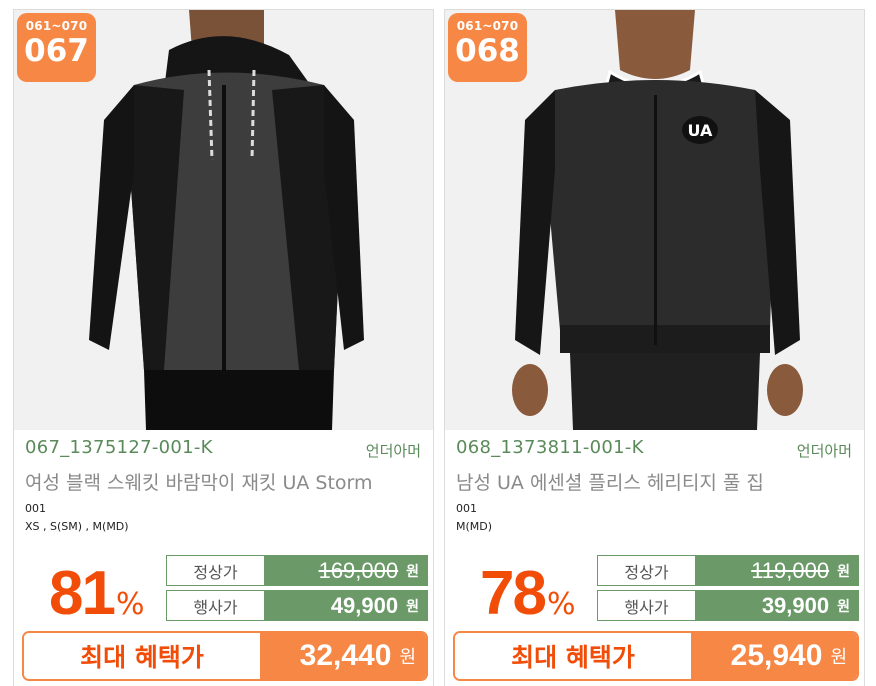 This screenshot has height=686, width=876. Describe the element at coordinates (345, 655) in the screenshot. I see `best-price: 32,440` at that location.